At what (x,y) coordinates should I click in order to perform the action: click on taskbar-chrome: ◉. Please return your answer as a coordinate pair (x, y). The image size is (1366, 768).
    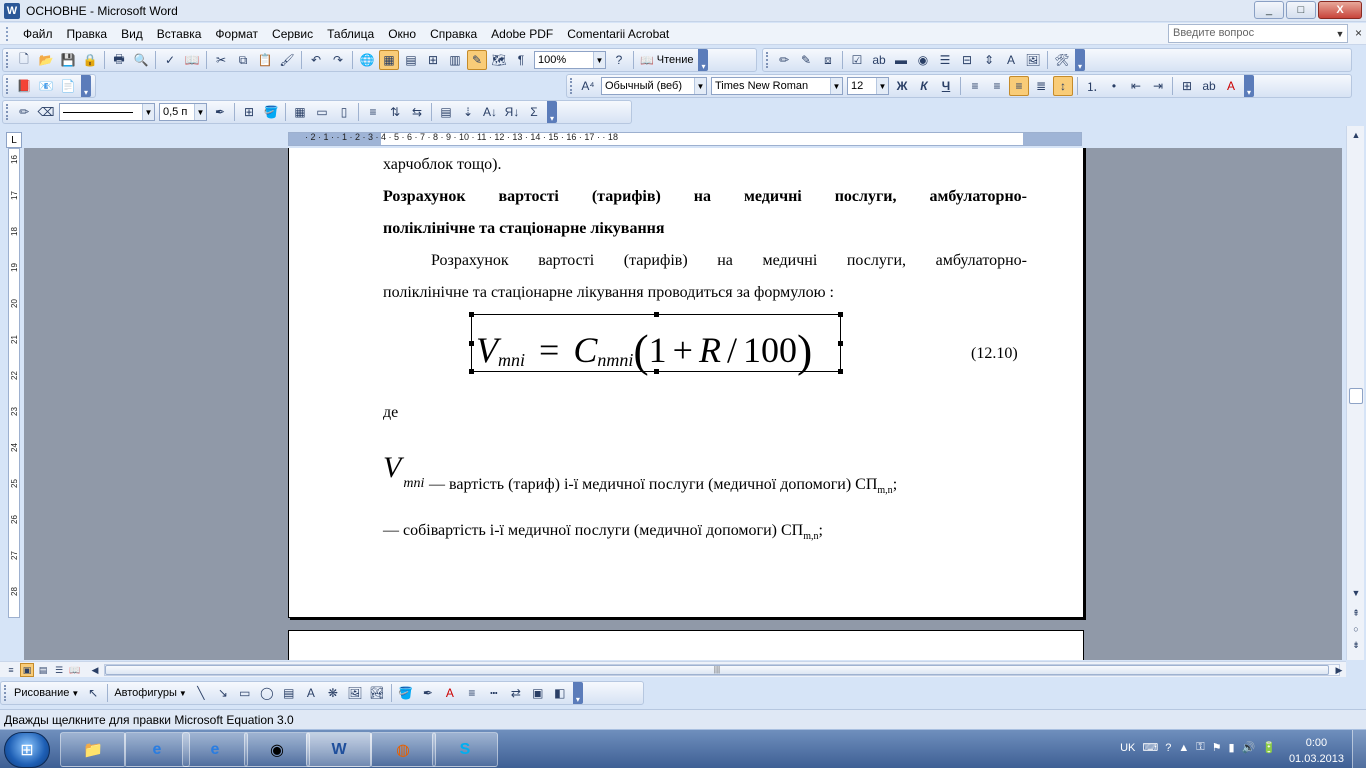
    Looking at the image, I should click on (277, 749).